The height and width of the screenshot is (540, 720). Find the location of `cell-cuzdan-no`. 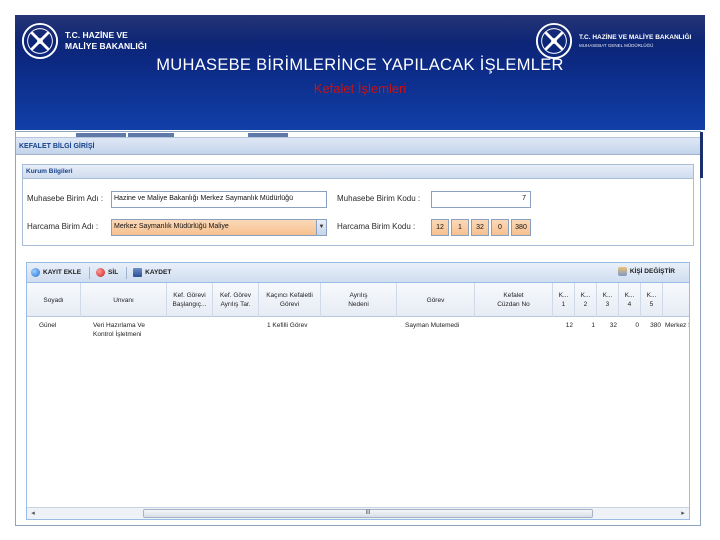

cell-cuzdan-no is located at coordinates (514, 331).